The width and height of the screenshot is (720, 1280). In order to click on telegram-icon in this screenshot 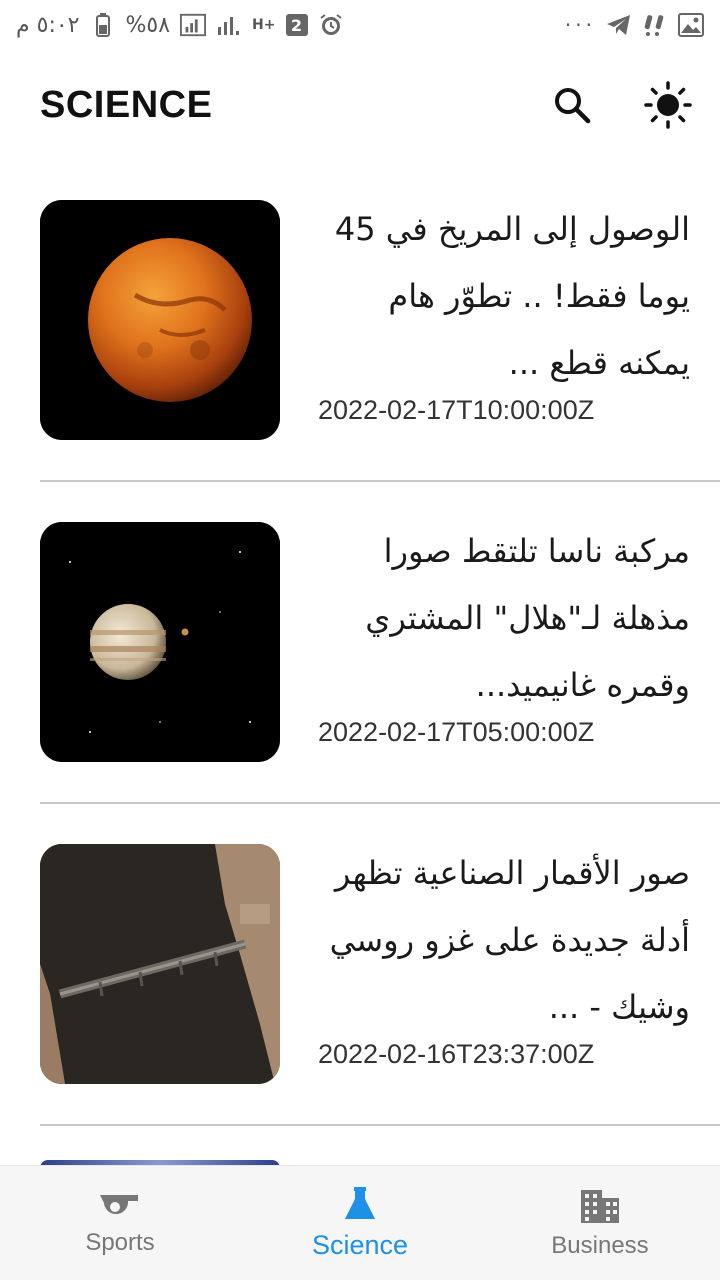, I will do `click(619, 25)`.